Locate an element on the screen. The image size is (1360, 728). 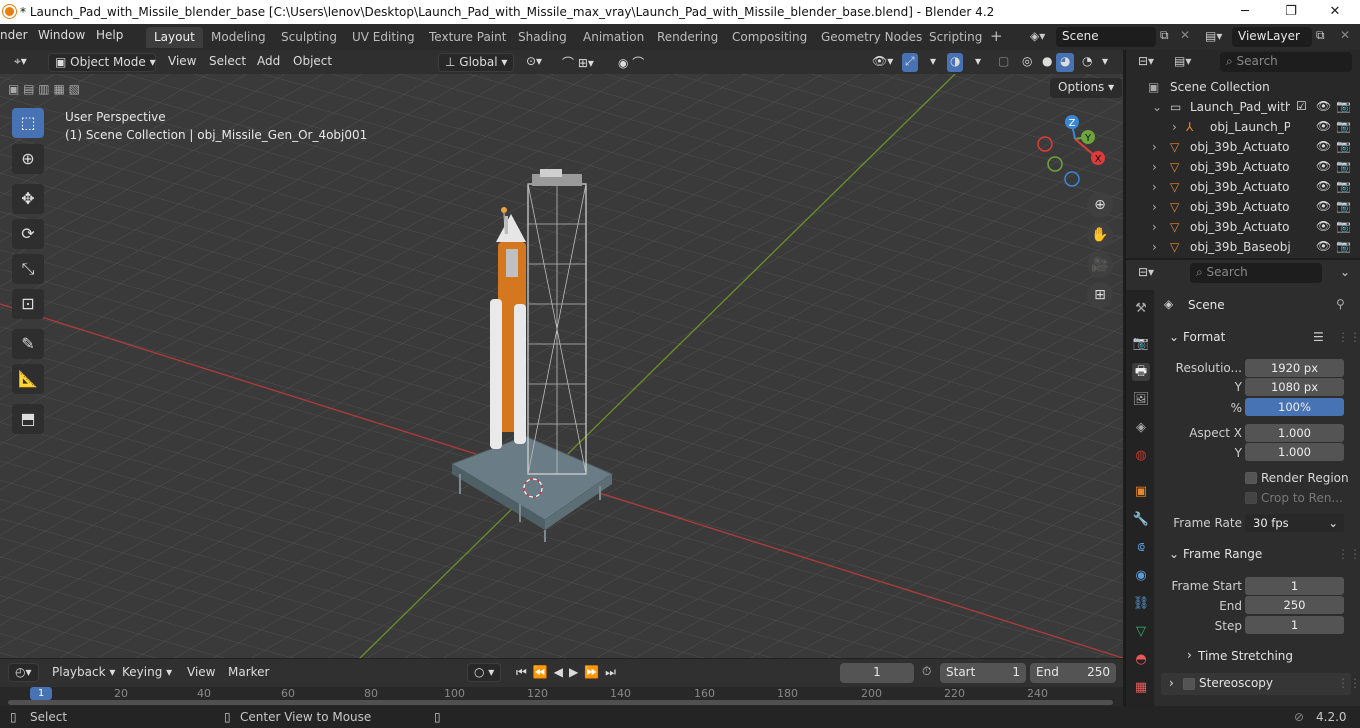
select-box-tool-icon: ⬚ is located at coordinates (28, 123).